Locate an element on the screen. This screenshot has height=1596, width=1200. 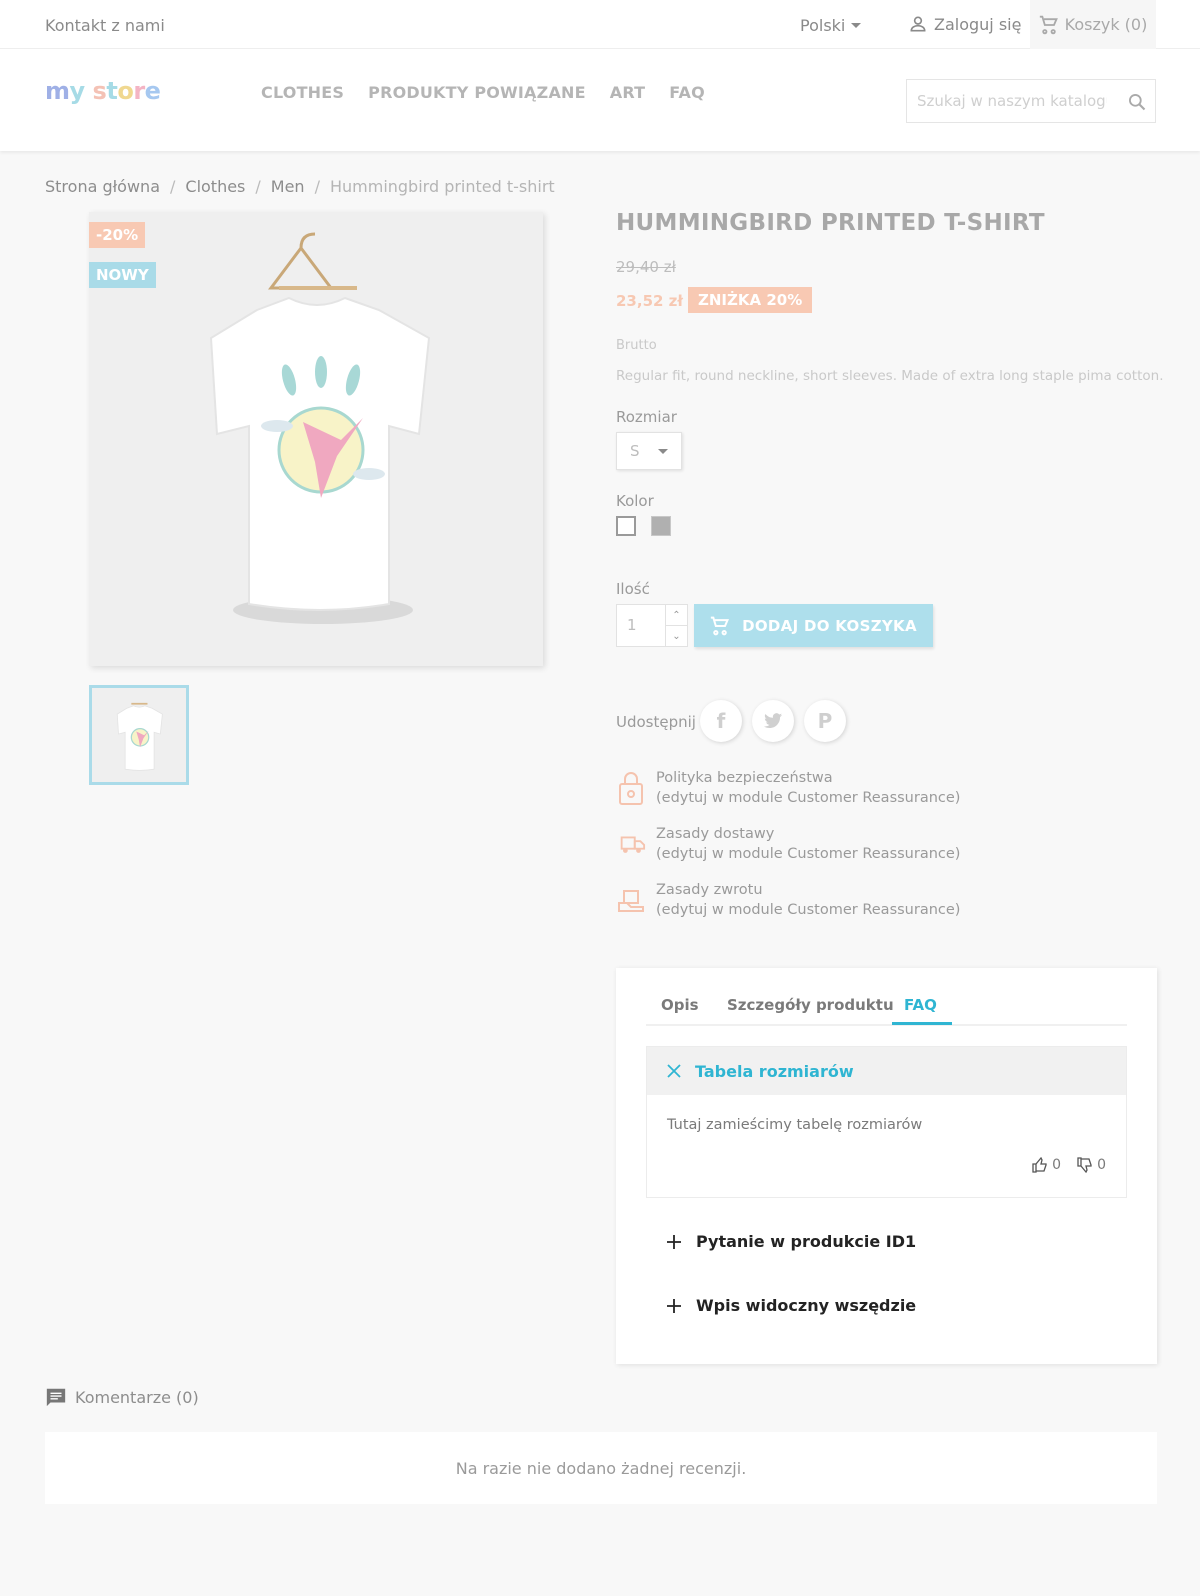
login-link: Zaloguj się is located at coordinates (964, 24).